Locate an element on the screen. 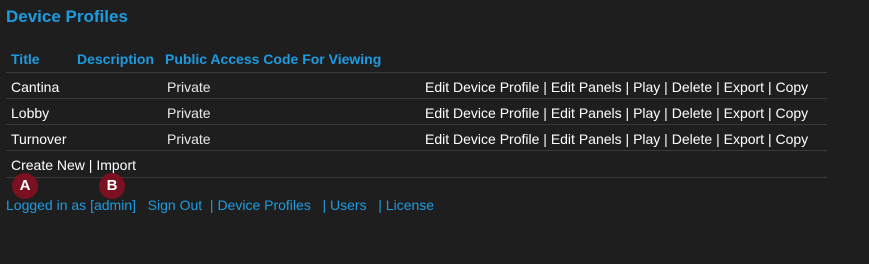 This screenshot has width=869, height=264. users-link: Users is located at coordinates (348, 205).